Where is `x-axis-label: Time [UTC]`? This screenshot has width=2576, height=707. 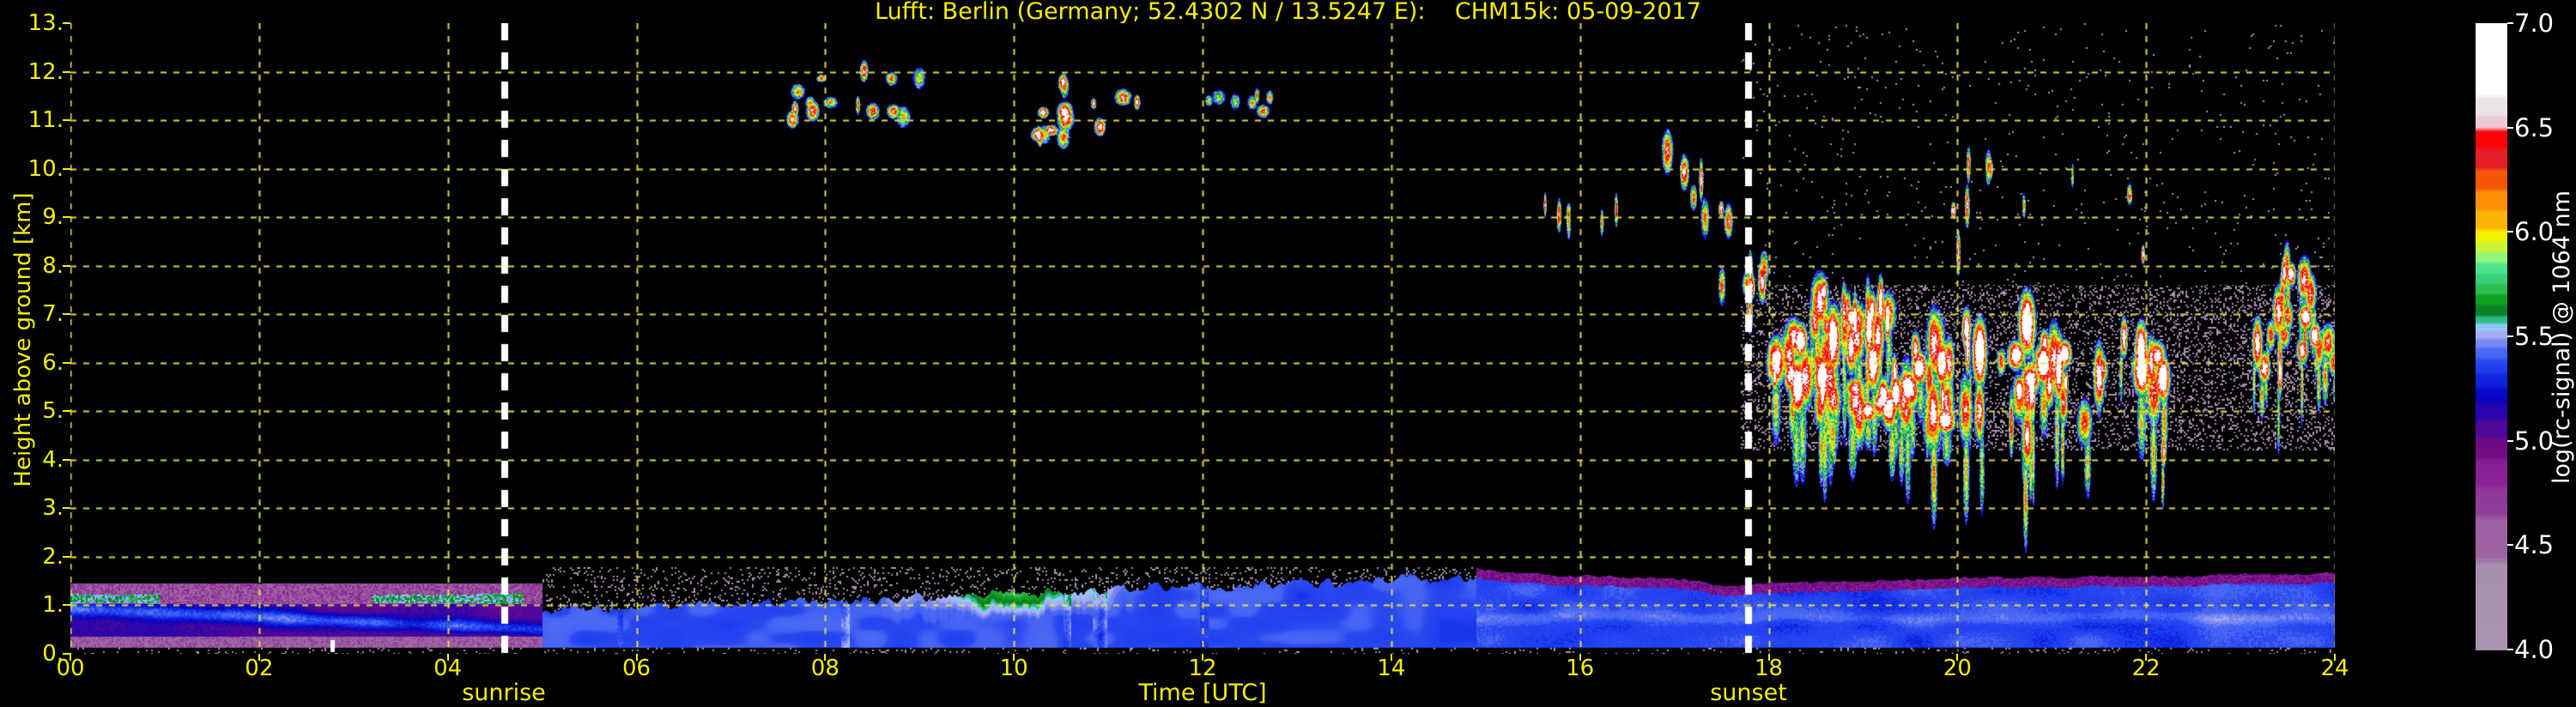
x-axis-label: Time [UTC] is located at coordinates (1202, 693).